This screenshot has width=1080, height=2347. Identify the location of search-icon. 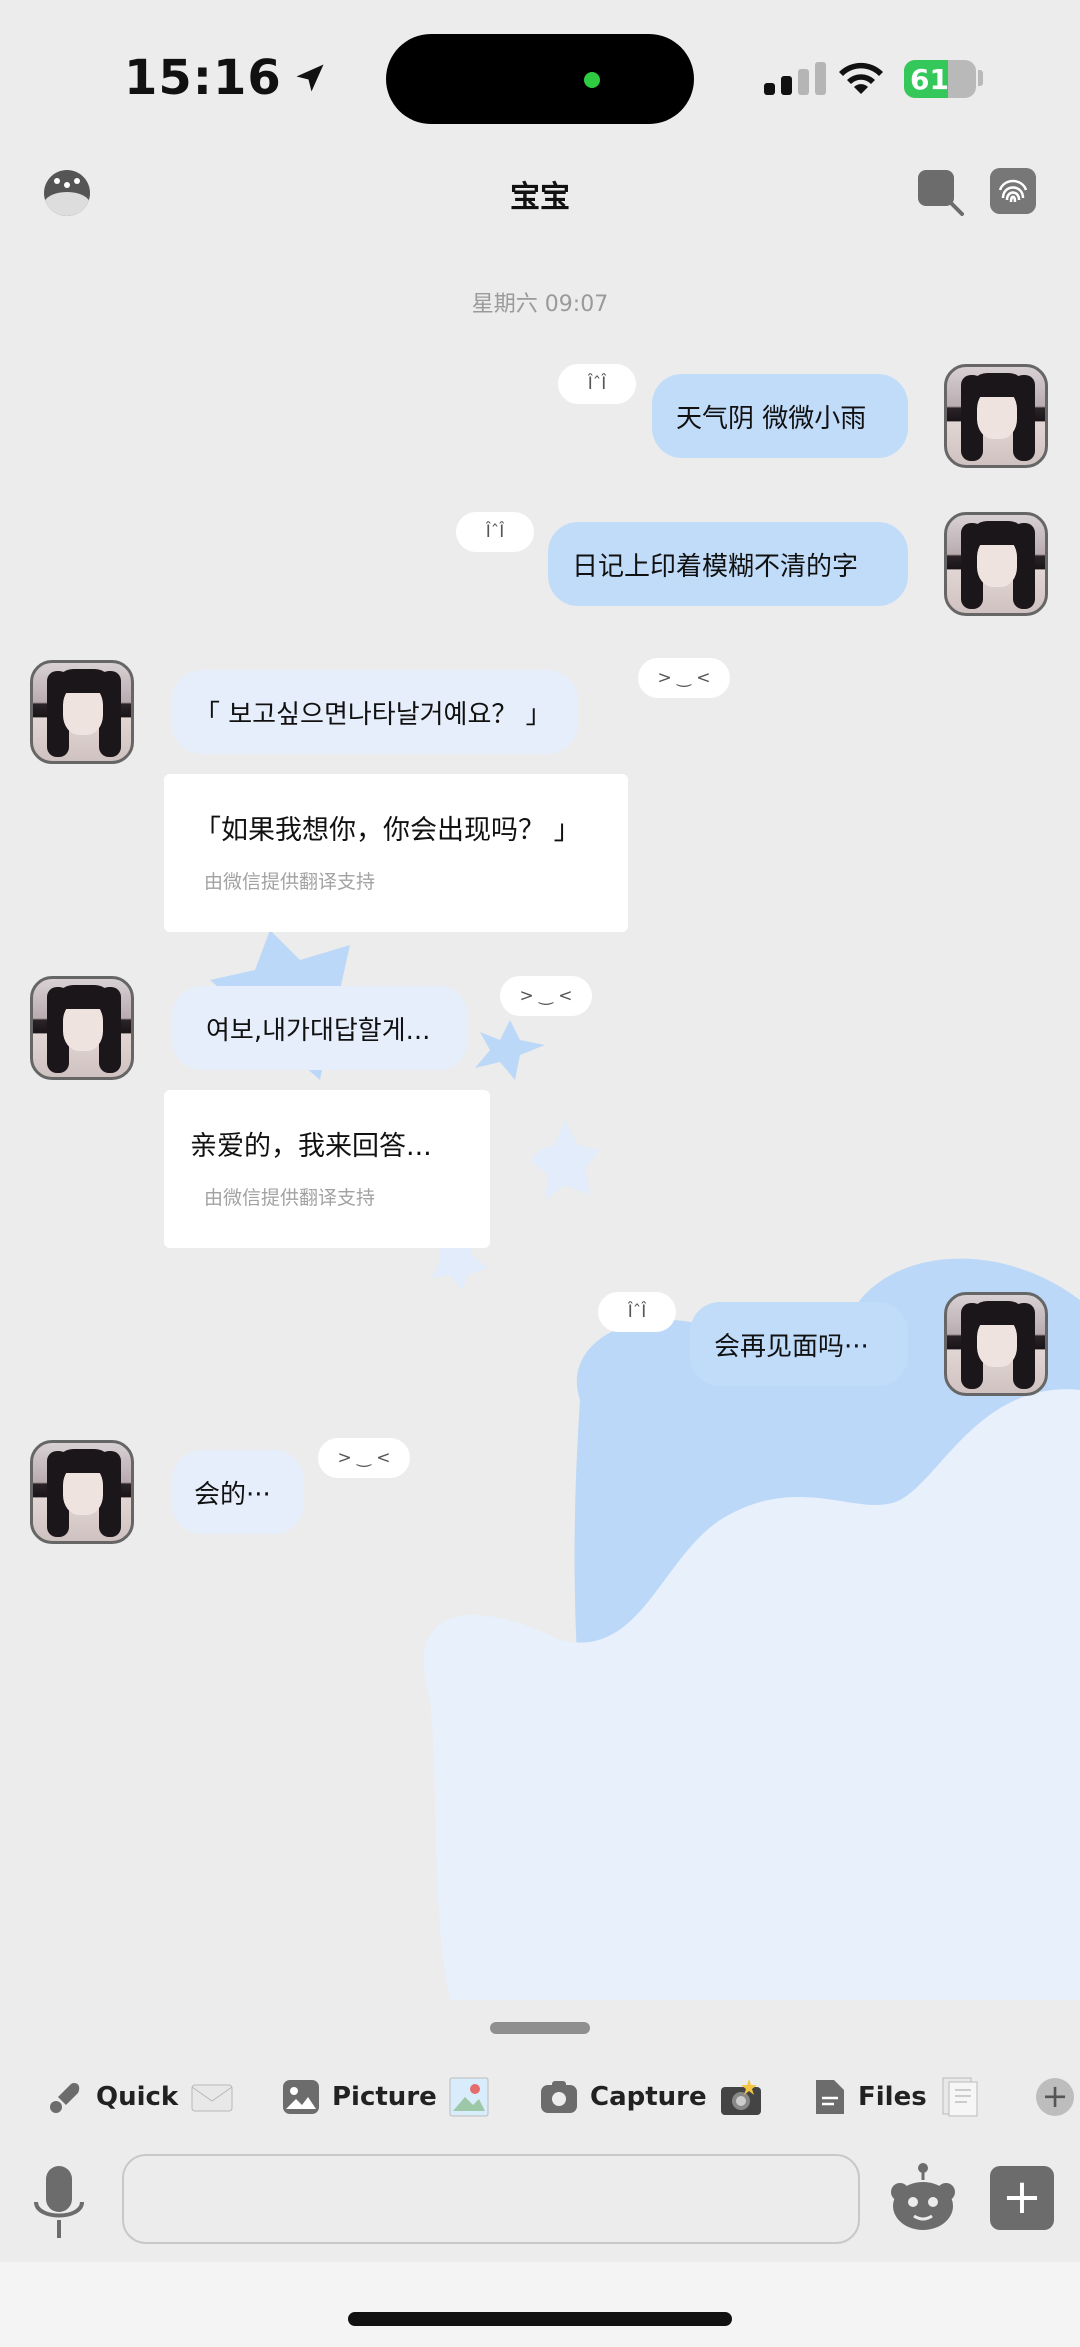
(940, 192).